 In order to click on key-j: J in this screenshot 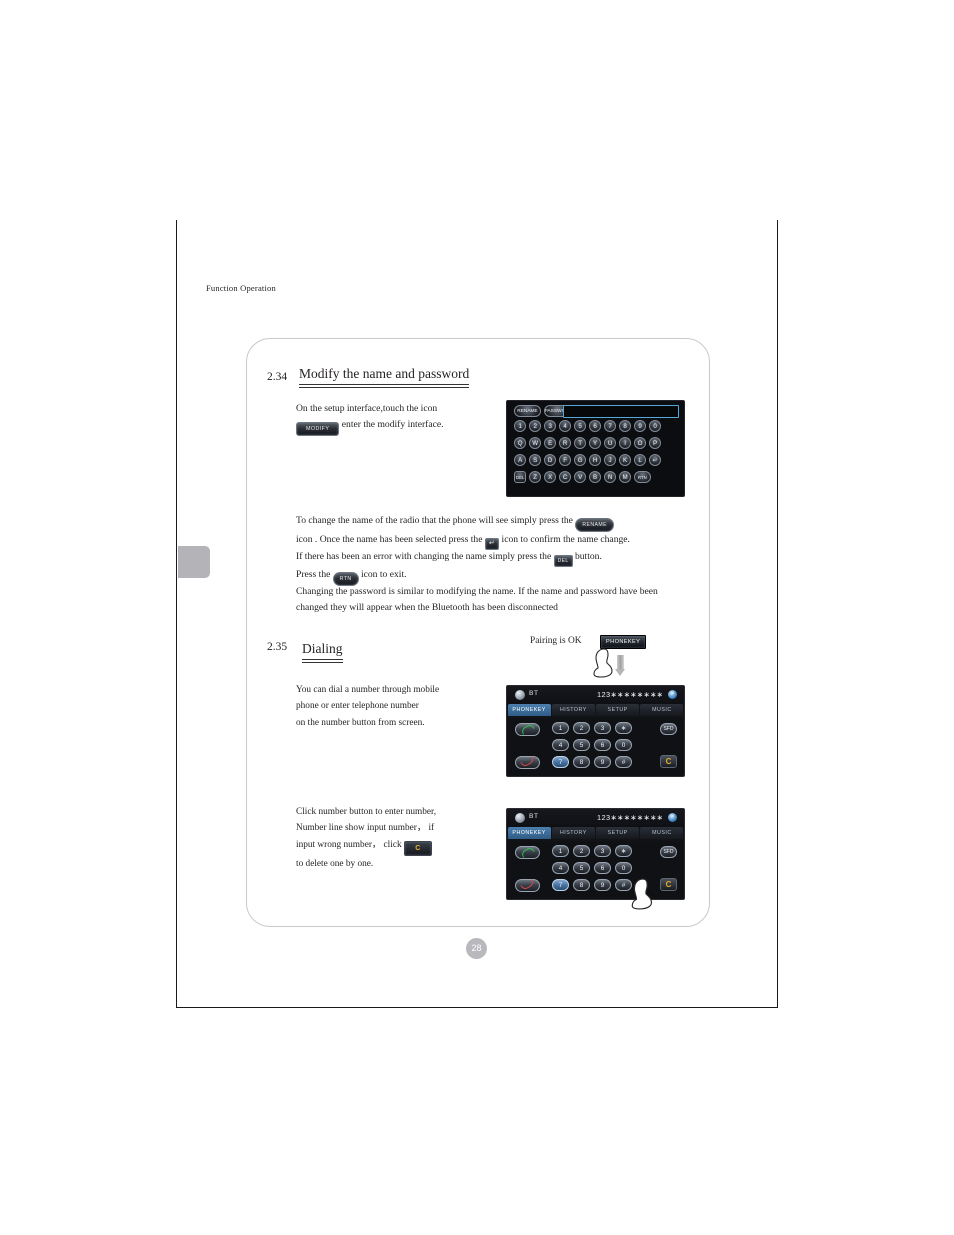, I will do `click(610, 460)`.